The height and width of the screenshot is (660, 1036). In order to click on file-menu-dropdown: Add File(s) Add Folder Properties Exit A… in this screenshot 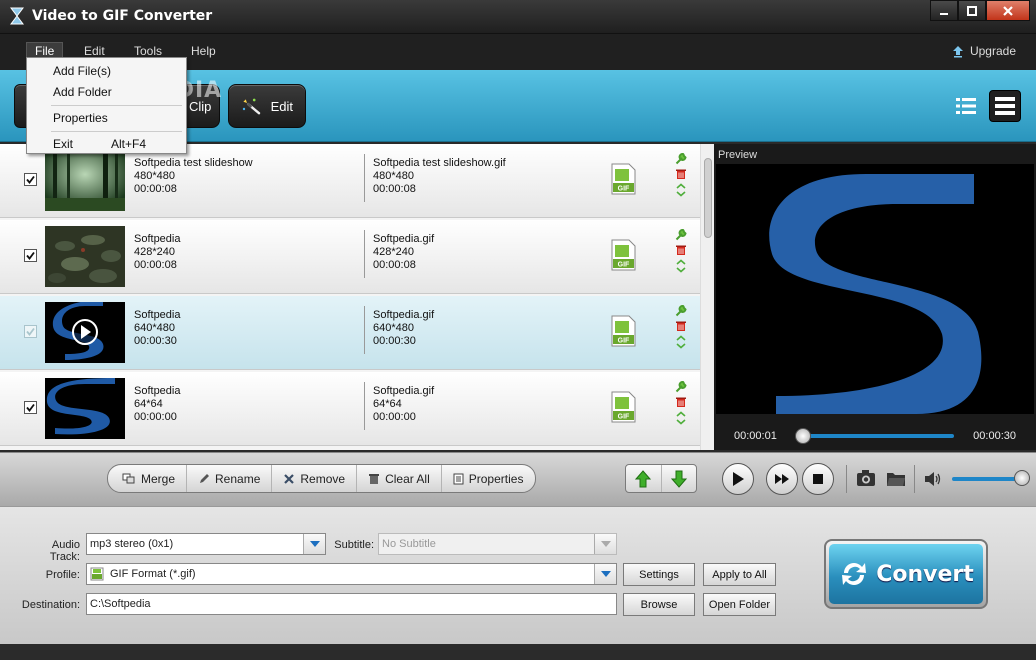, I will do `click(106, 105)`.